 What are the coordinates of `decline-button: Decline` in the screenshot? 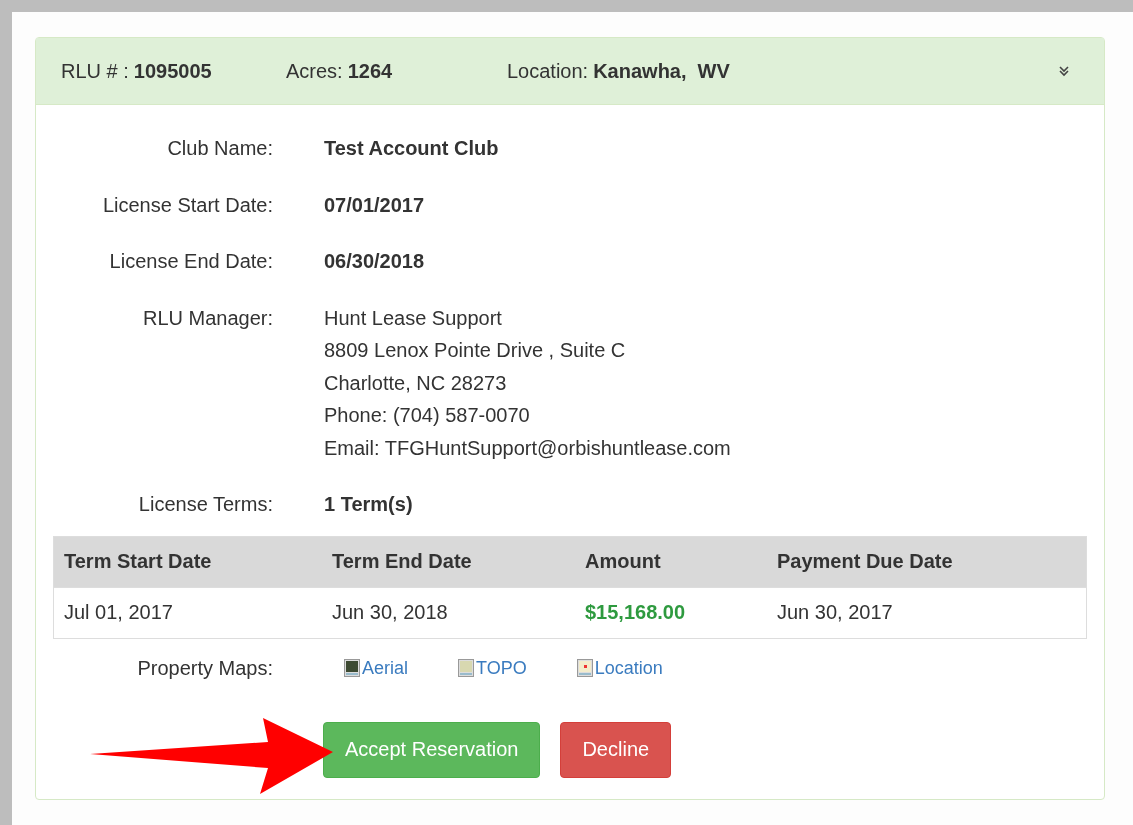 It's located at (616, 749).